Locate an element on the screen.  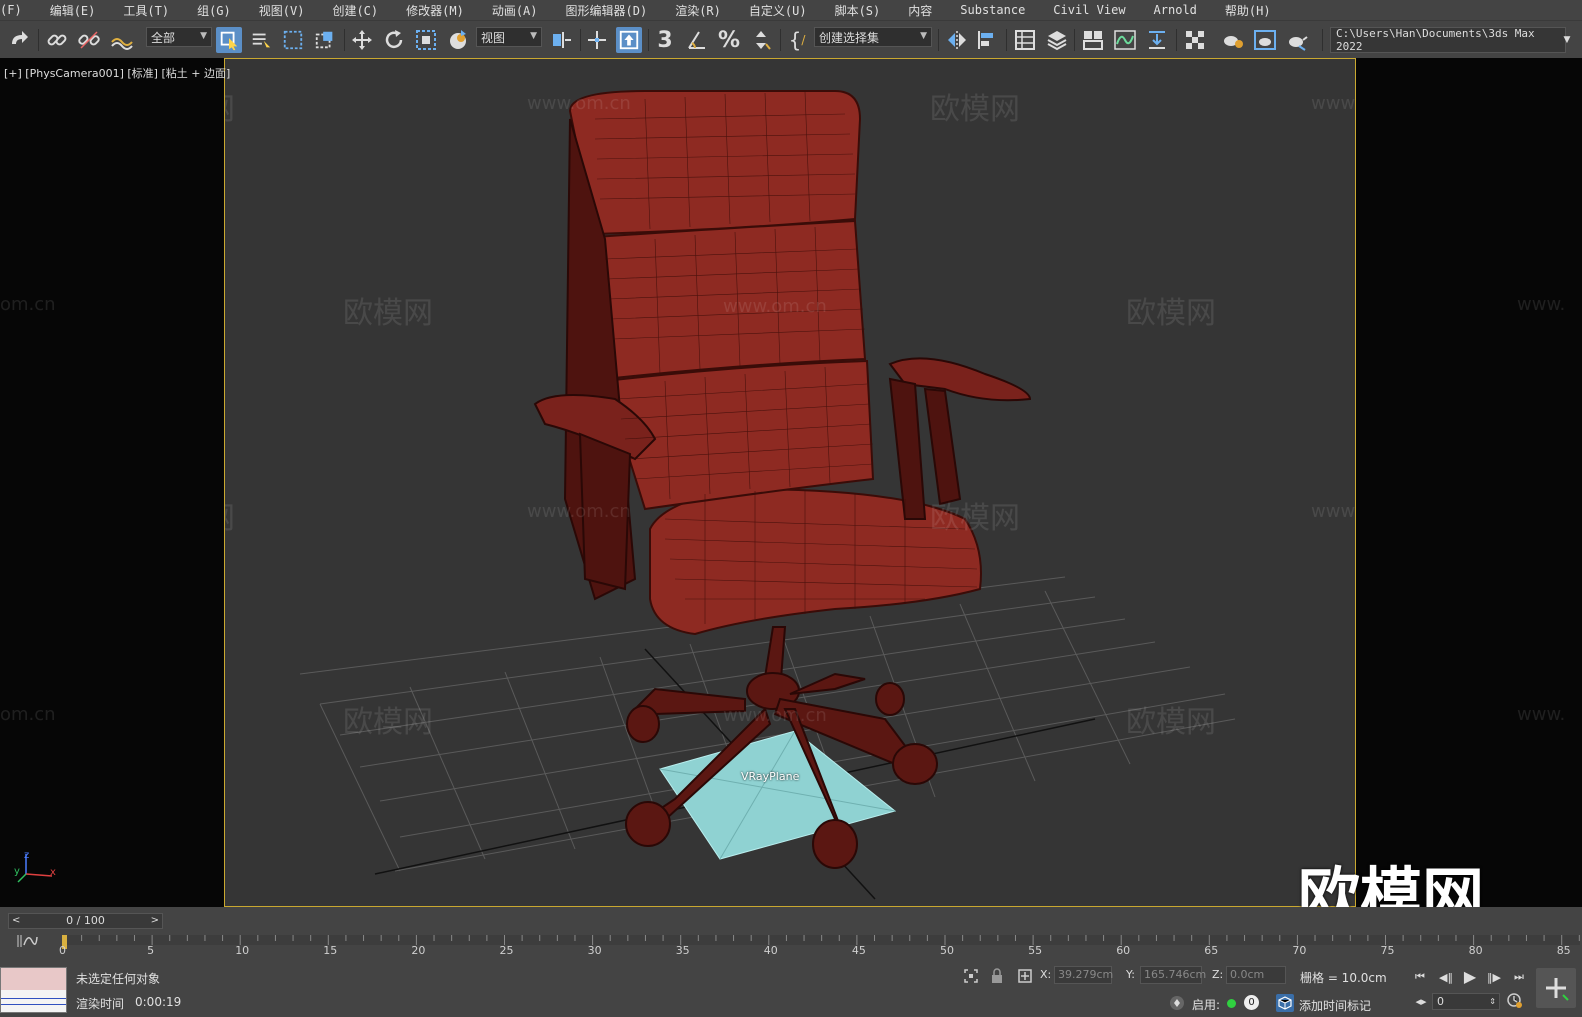
project-path-field: C:\Users\Han\Documents\3ds Max 2022 is located at coordinates (1448, 40).